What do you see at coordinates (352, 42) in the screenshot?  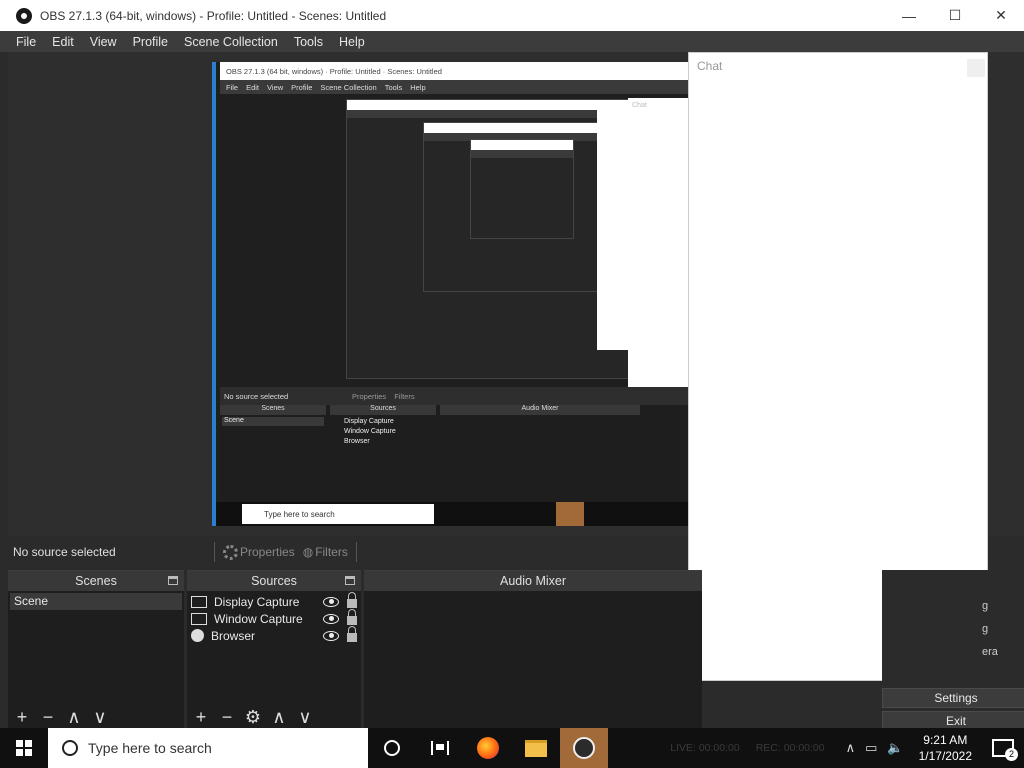 I see `menu-help: Help` at bounding box center [352, 42].